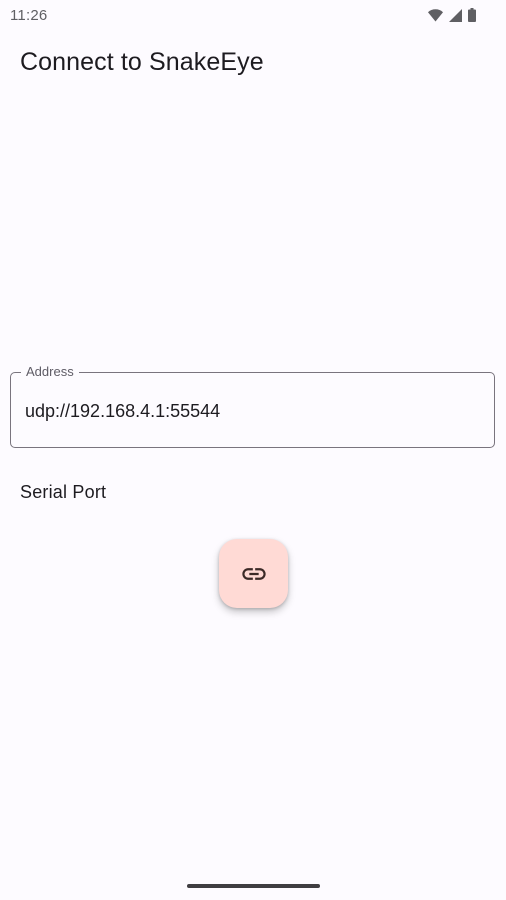  What do you see at coordinates (472, 15) in the screenshot?
I see `battery-icon` at bounding box center [472, 15].